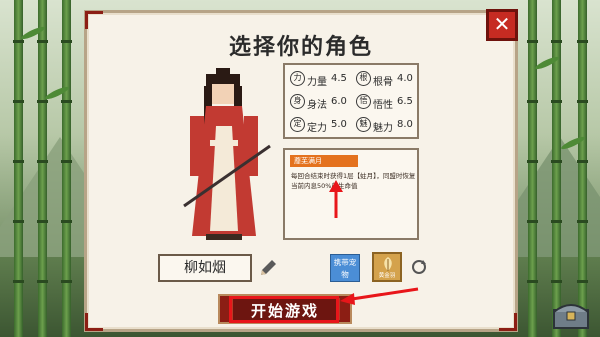 This screenshot has height=337, width=600. What do you see at coordinates (227, 154) in the screenshot?
I see `character-portrait` at bounding box center [227, 154].